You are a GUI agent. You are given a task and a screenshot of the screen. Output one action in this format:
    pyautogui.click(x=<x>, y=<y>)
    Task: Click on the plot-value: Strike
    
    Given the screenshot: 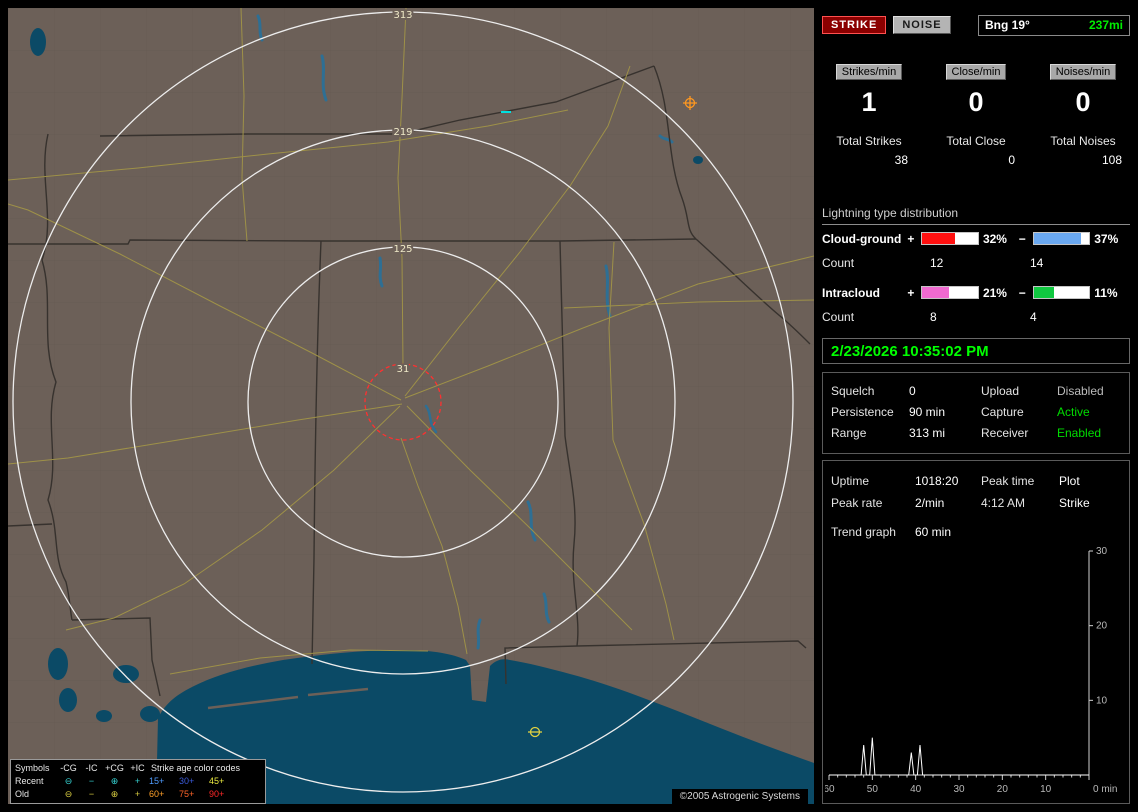 What is the action you would take?
    pyautogui.click(x=1074, y=503)
    